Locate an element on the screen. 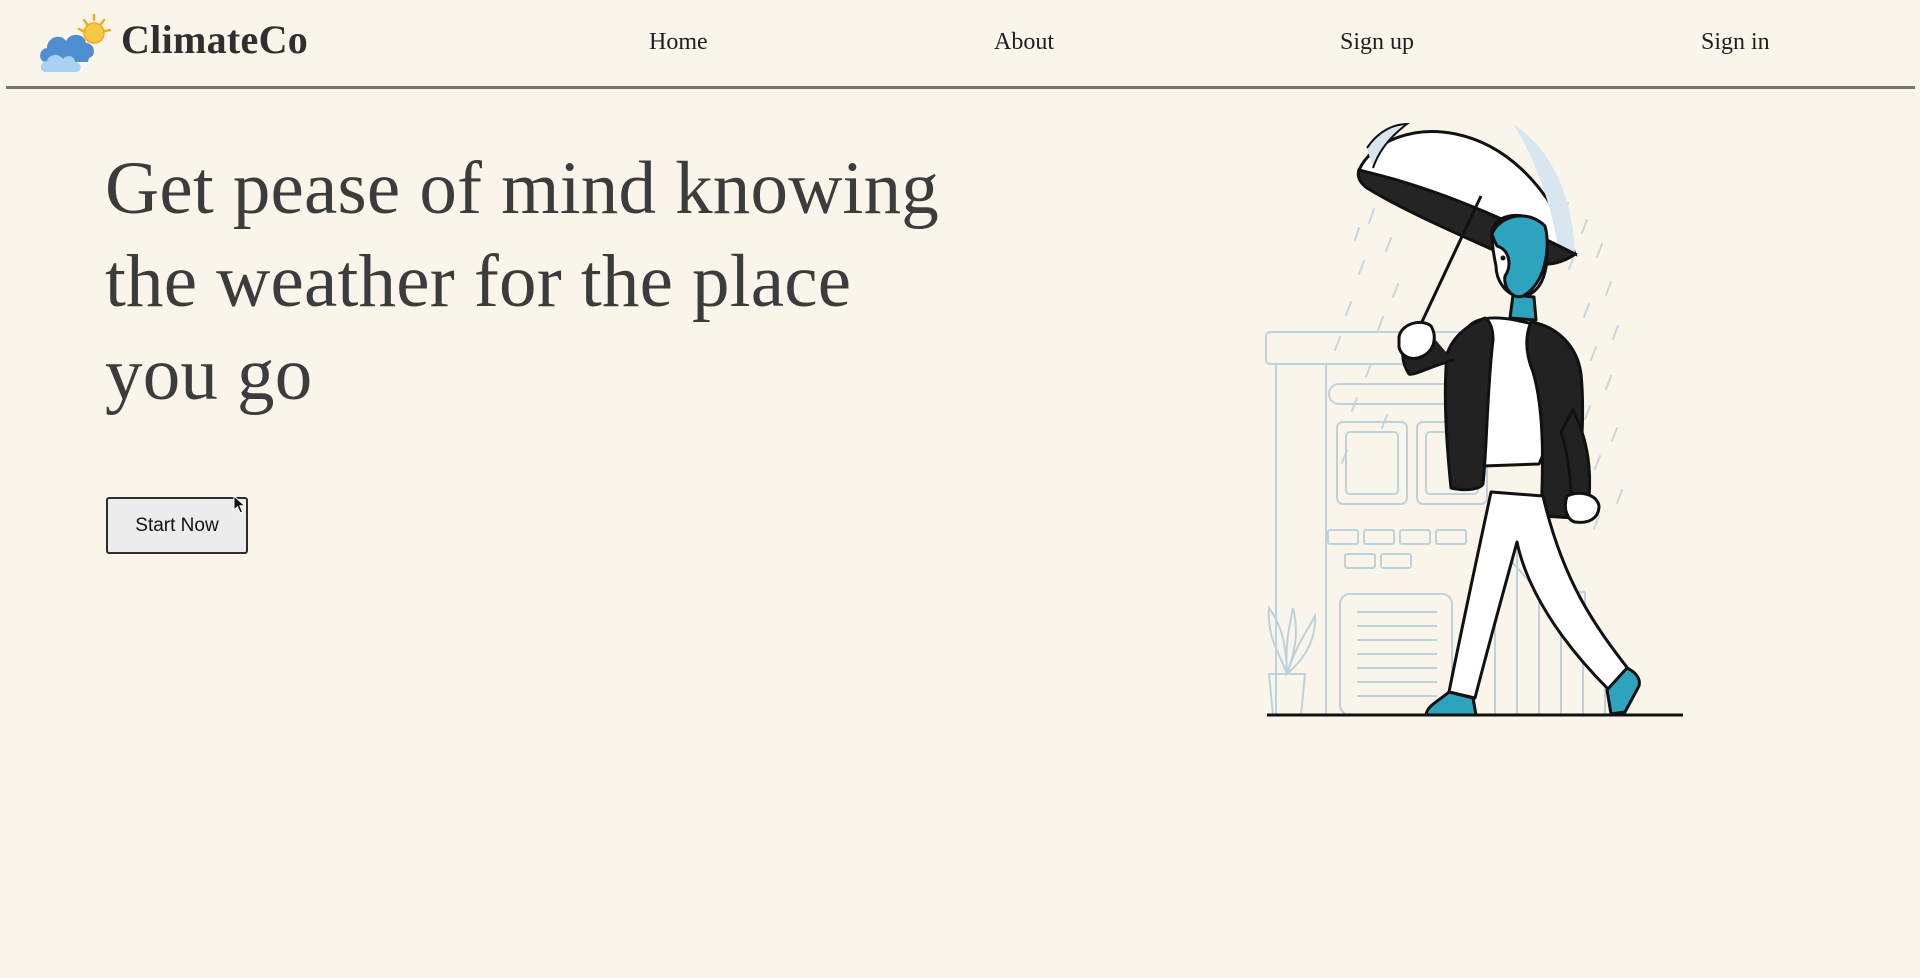  man-with-umbrella-illustration is located at coordinates (1474, 419).